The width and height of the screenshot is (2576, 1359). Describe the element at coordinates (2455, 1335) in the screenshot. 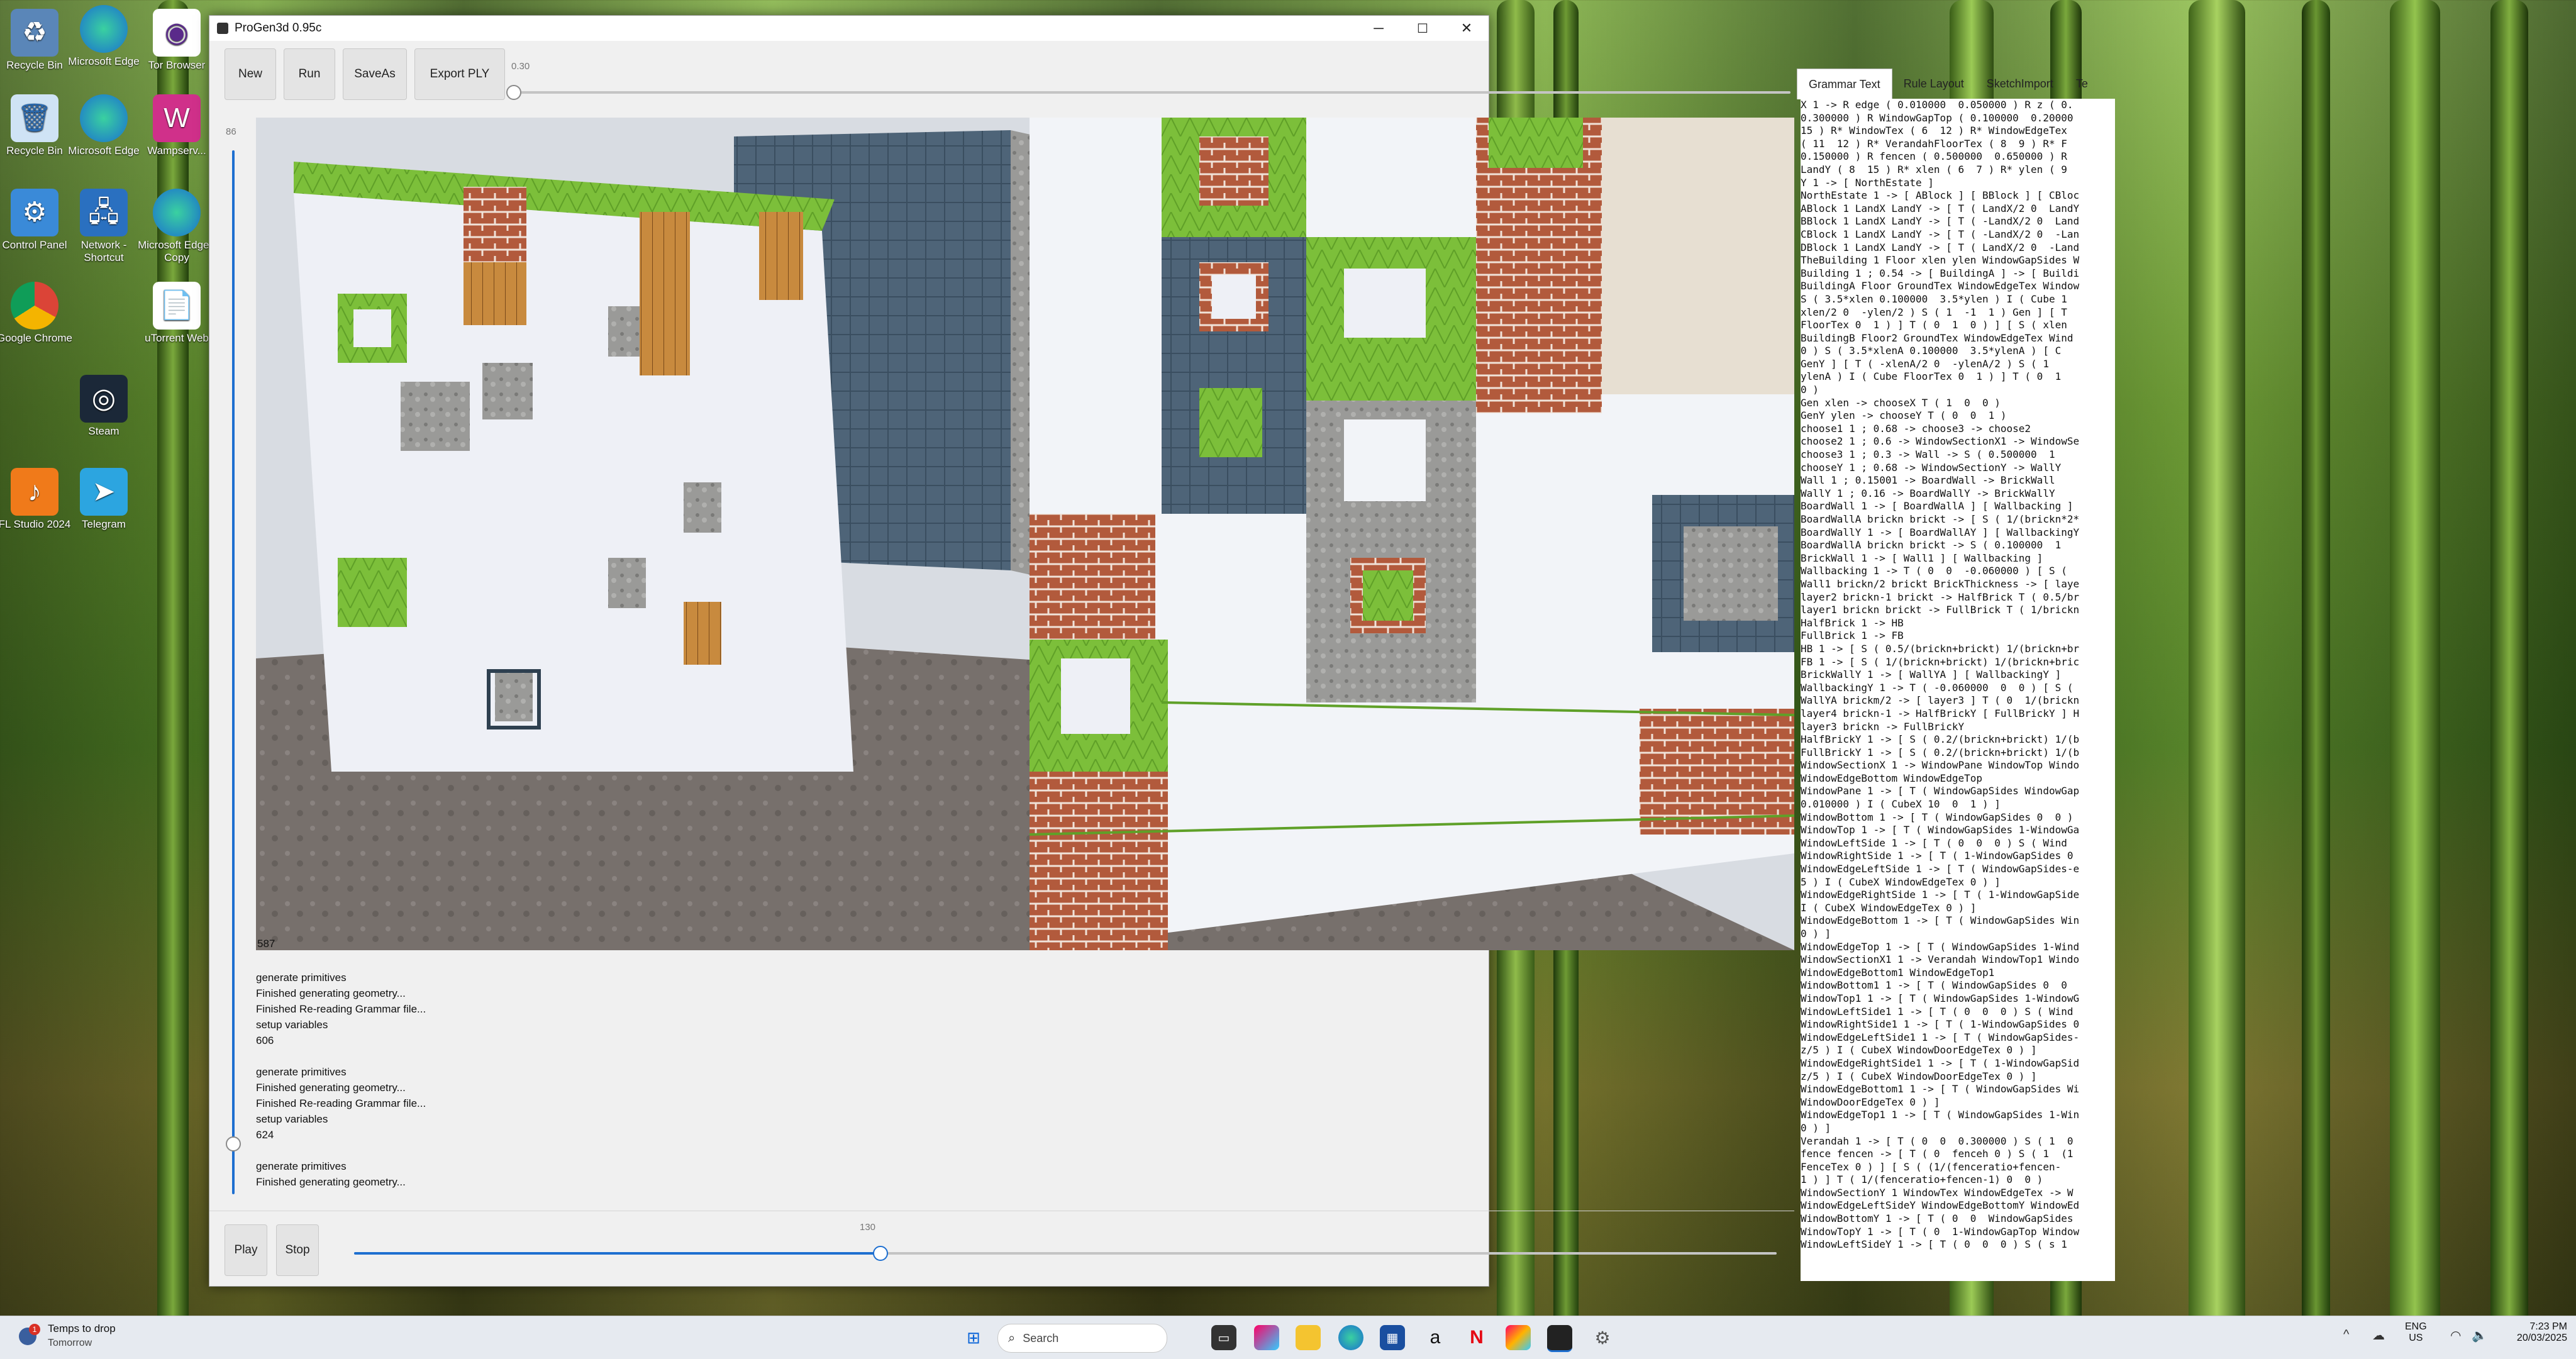

I see `wifi-icon: ◠` at that location.